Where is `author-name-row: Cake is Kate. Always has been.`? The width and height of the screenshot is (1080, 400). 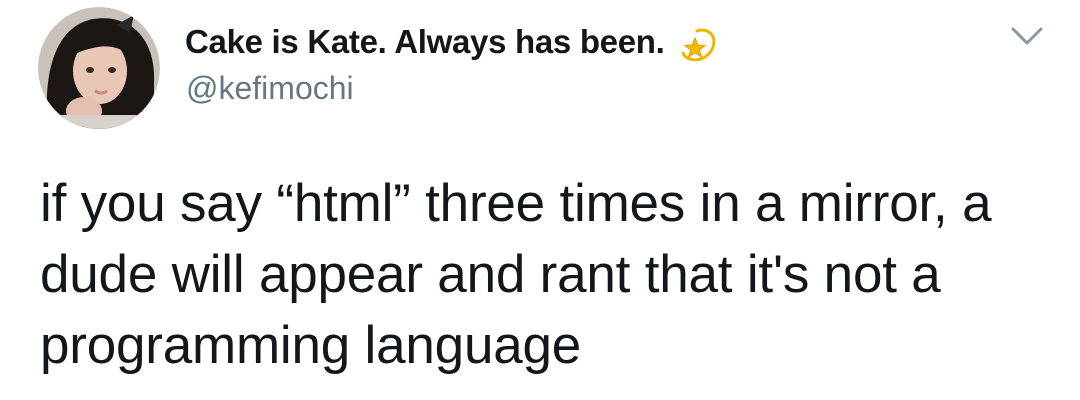 author-name-row: Cake is Kate. Always has been. is located at coordinates (452, 42).